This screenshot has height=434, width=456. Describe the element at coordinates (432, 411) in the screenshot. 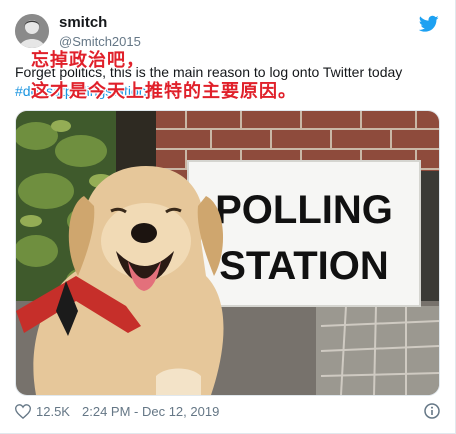

I see `info-icon` at that location.